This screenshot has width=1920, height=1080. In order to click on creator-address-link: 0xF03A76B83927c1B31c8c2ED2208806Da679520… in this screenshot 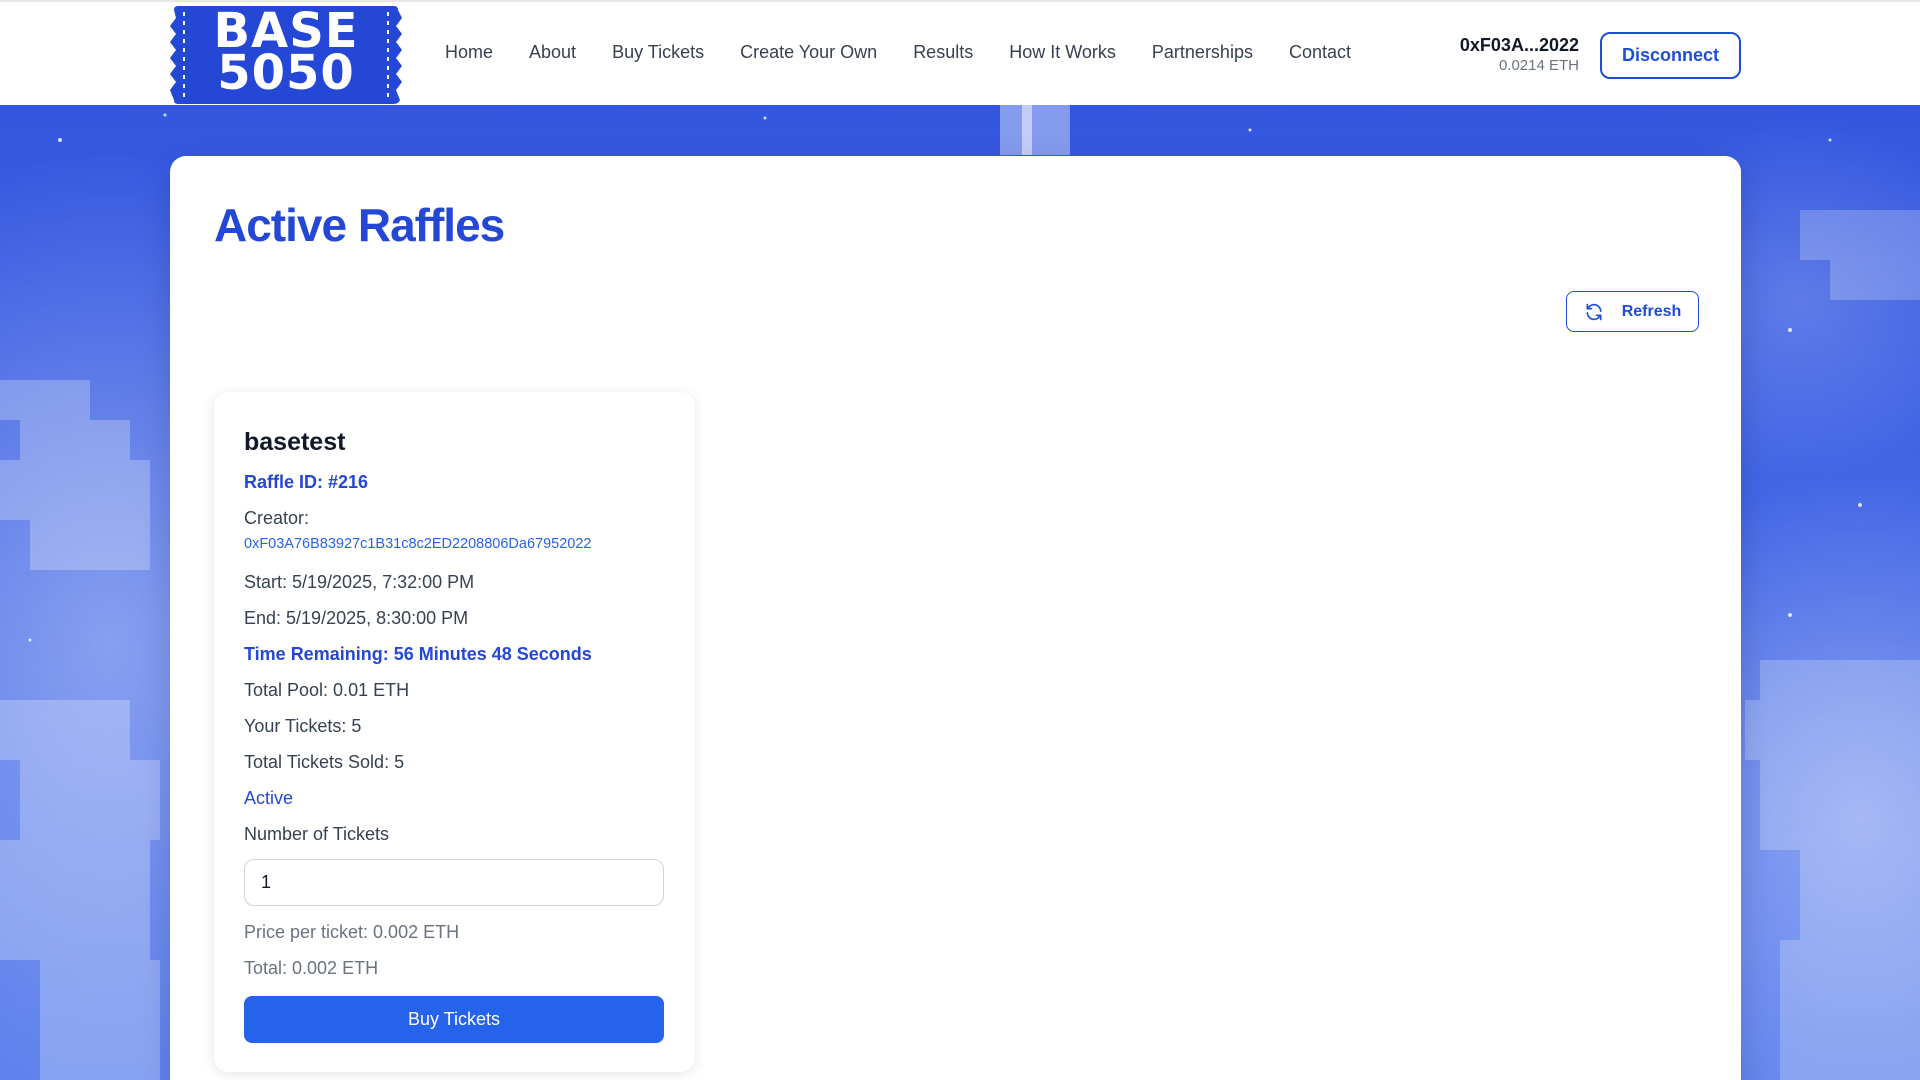, I will do `click(417, 544)`.